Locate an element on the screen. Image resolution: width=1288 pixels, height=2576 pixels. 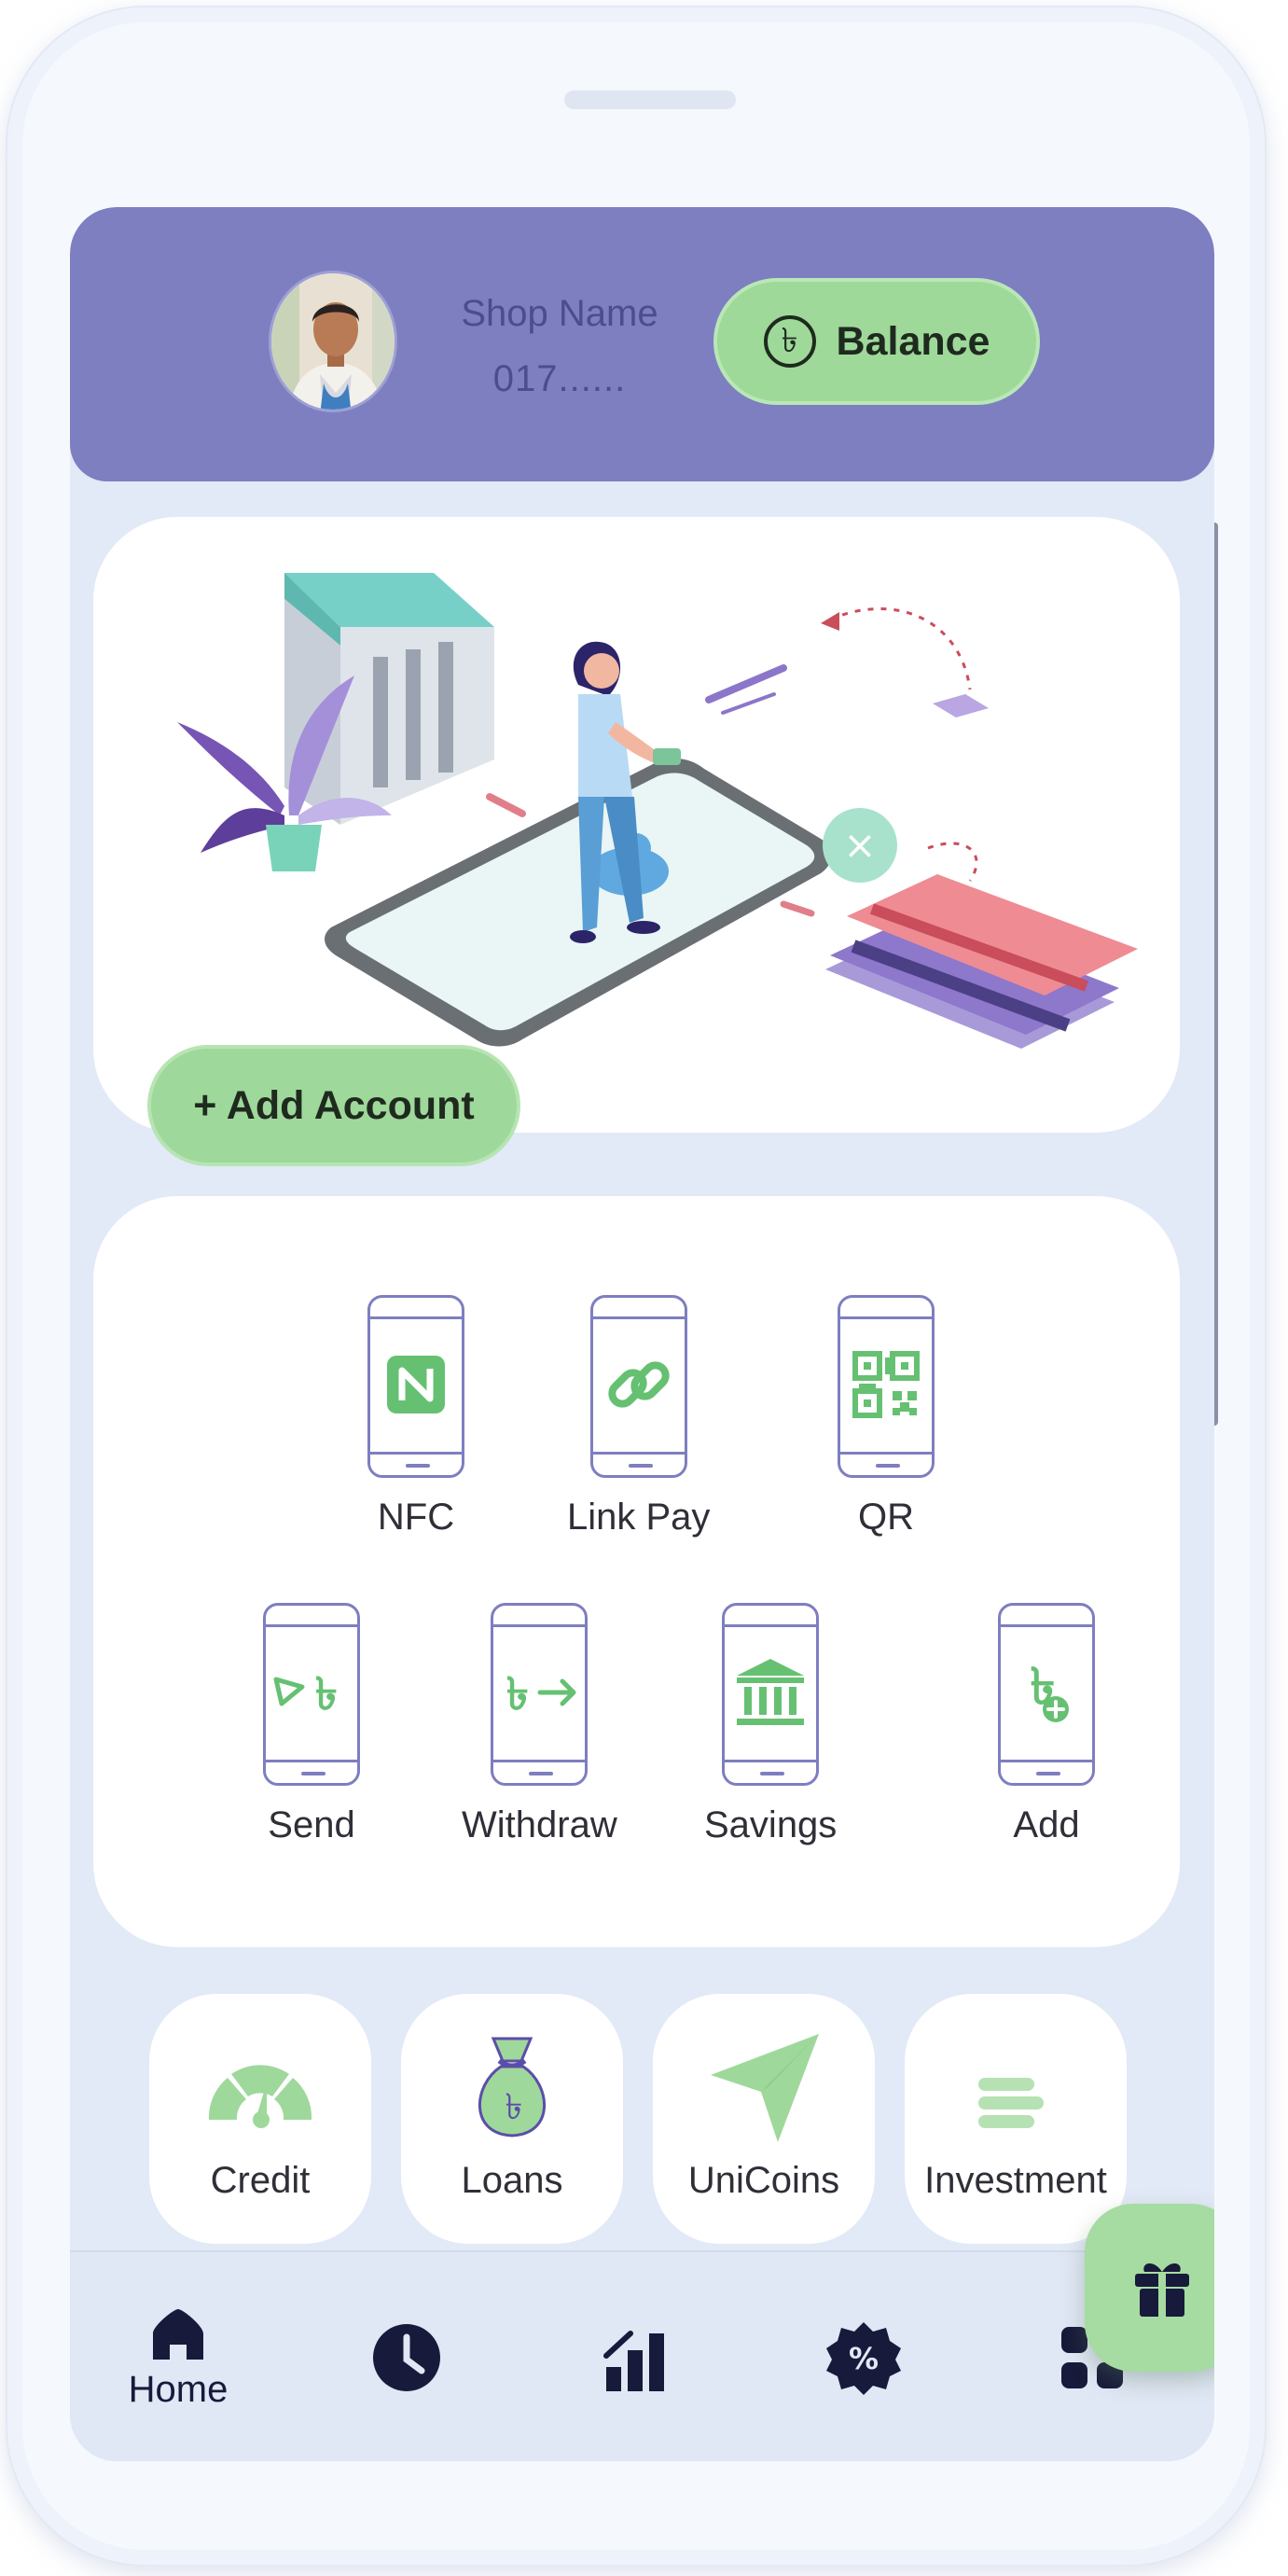
nav-label: Home is located at coordinates (178, 2389).